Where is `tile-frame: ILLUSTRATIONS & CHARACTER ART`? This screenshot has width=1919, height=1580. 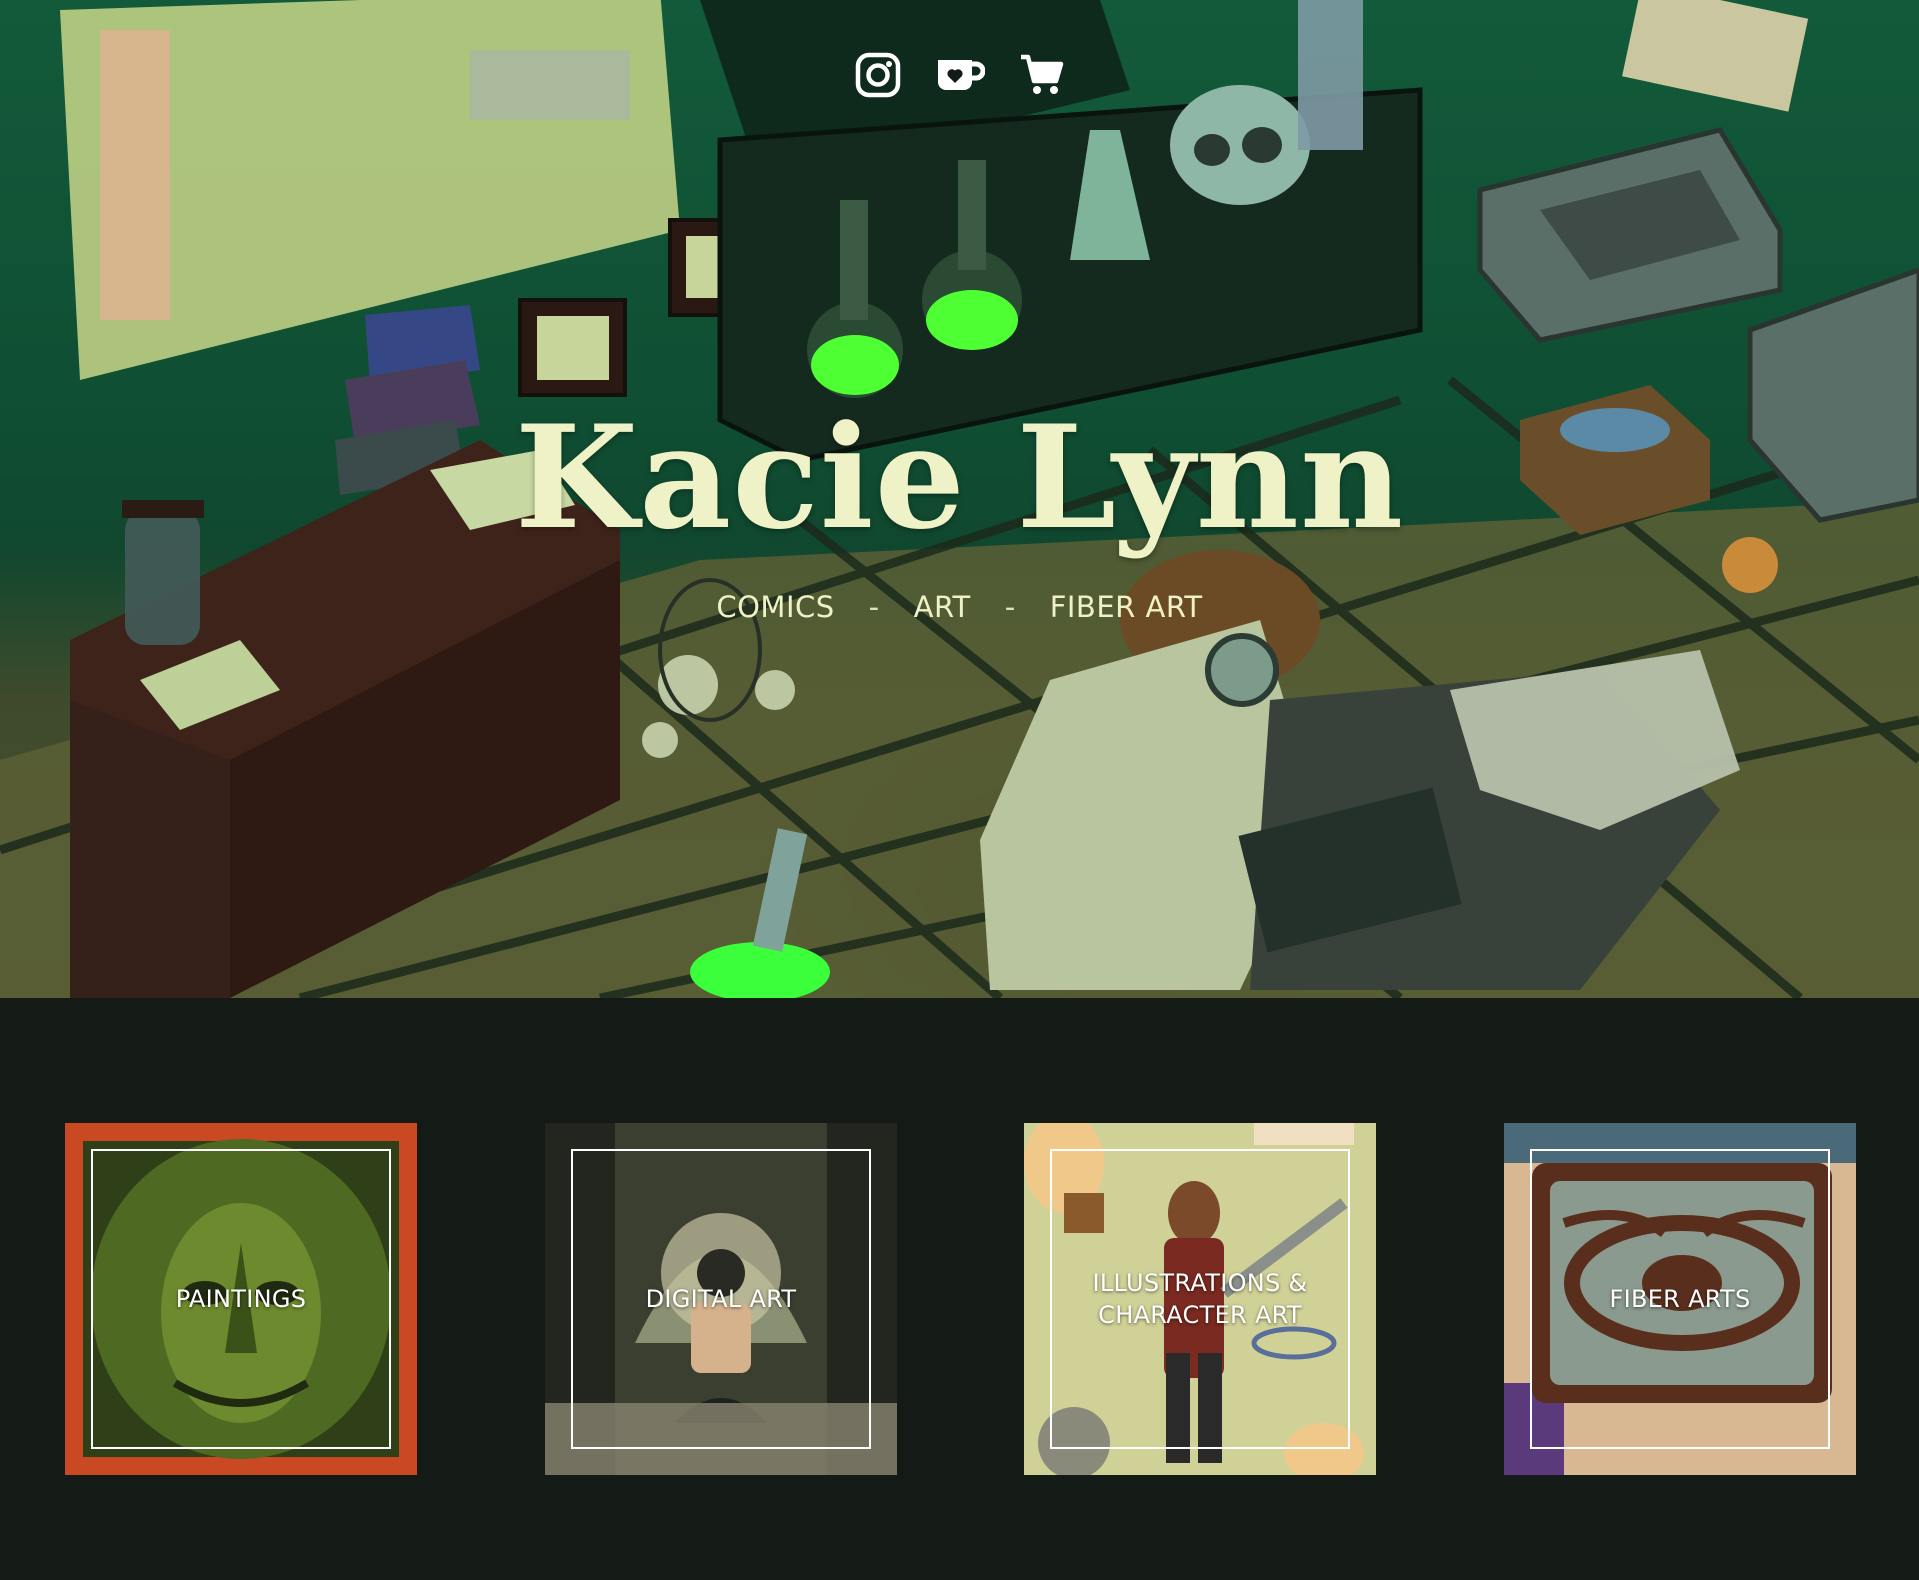
tile-frame: ILLUSTRATIONS & CHARACTER ART is located at coordinates (1200, 1299).